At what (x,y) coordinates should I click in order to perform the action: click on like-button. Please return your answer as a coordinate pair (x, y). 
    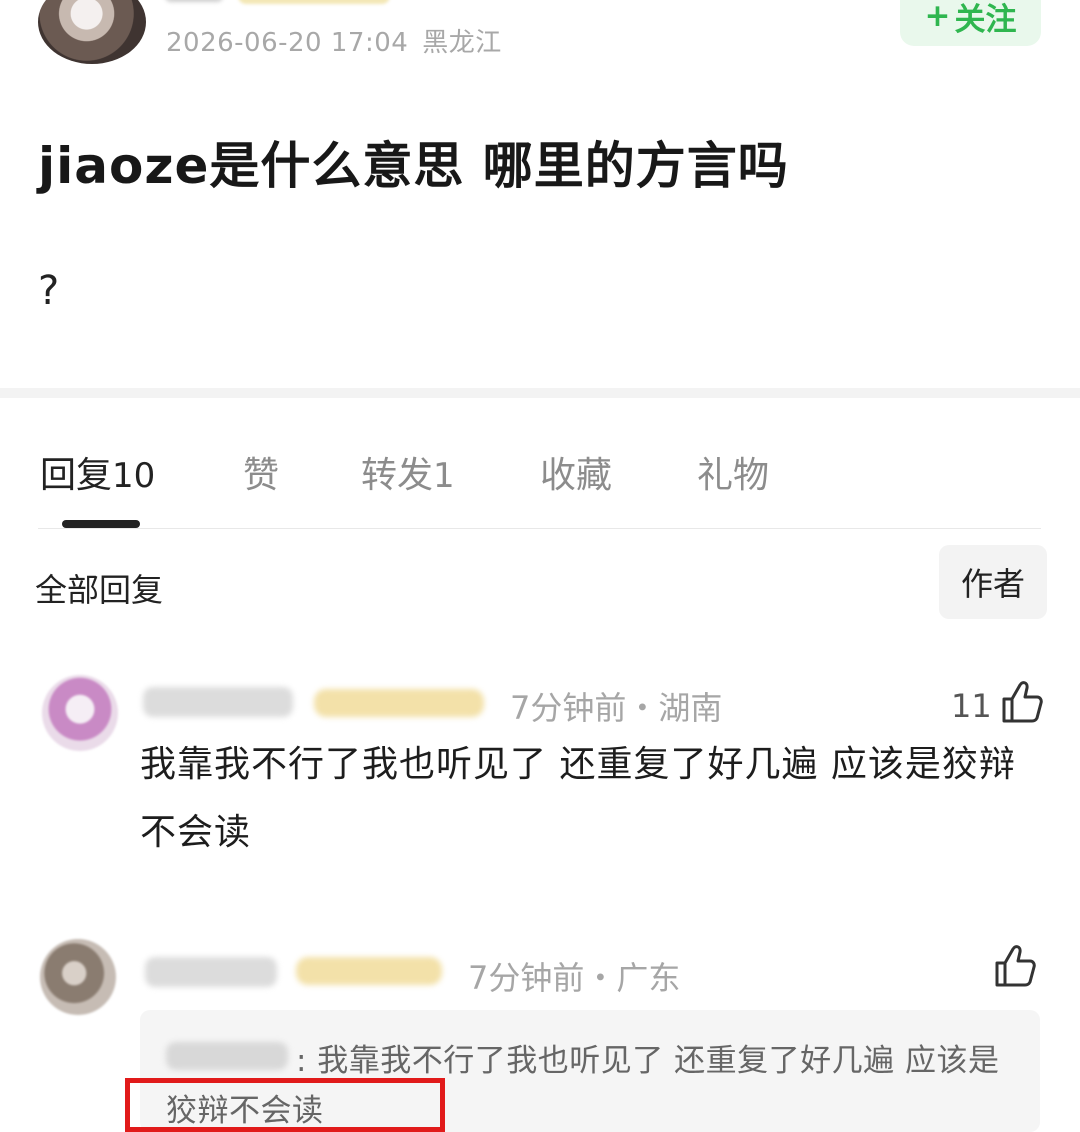
    Looking at the image, I should click on (1015, 970).